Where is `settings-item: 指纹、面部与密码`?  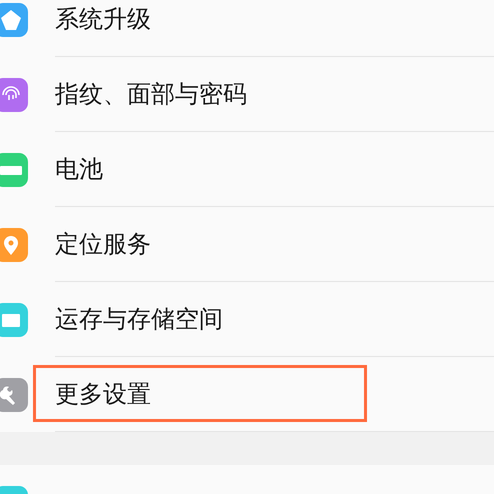 settings-item: 指纹、面部与密码 is located at coordinates (151, 94).